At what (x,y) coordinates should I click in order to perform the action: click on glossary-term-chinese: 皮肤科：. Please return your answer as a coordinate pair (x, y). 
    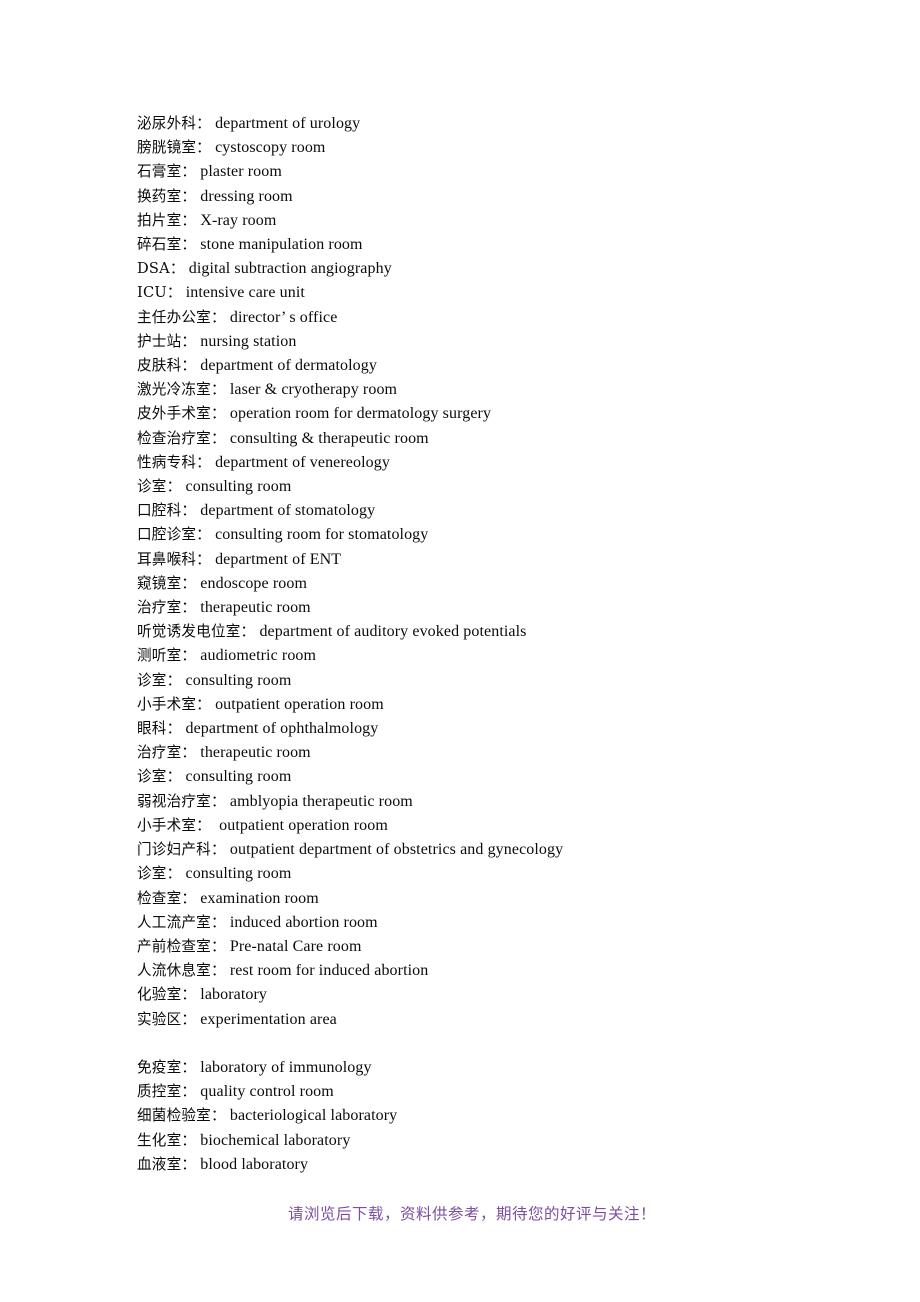
    Looking at the image, I should click on (167, 366).